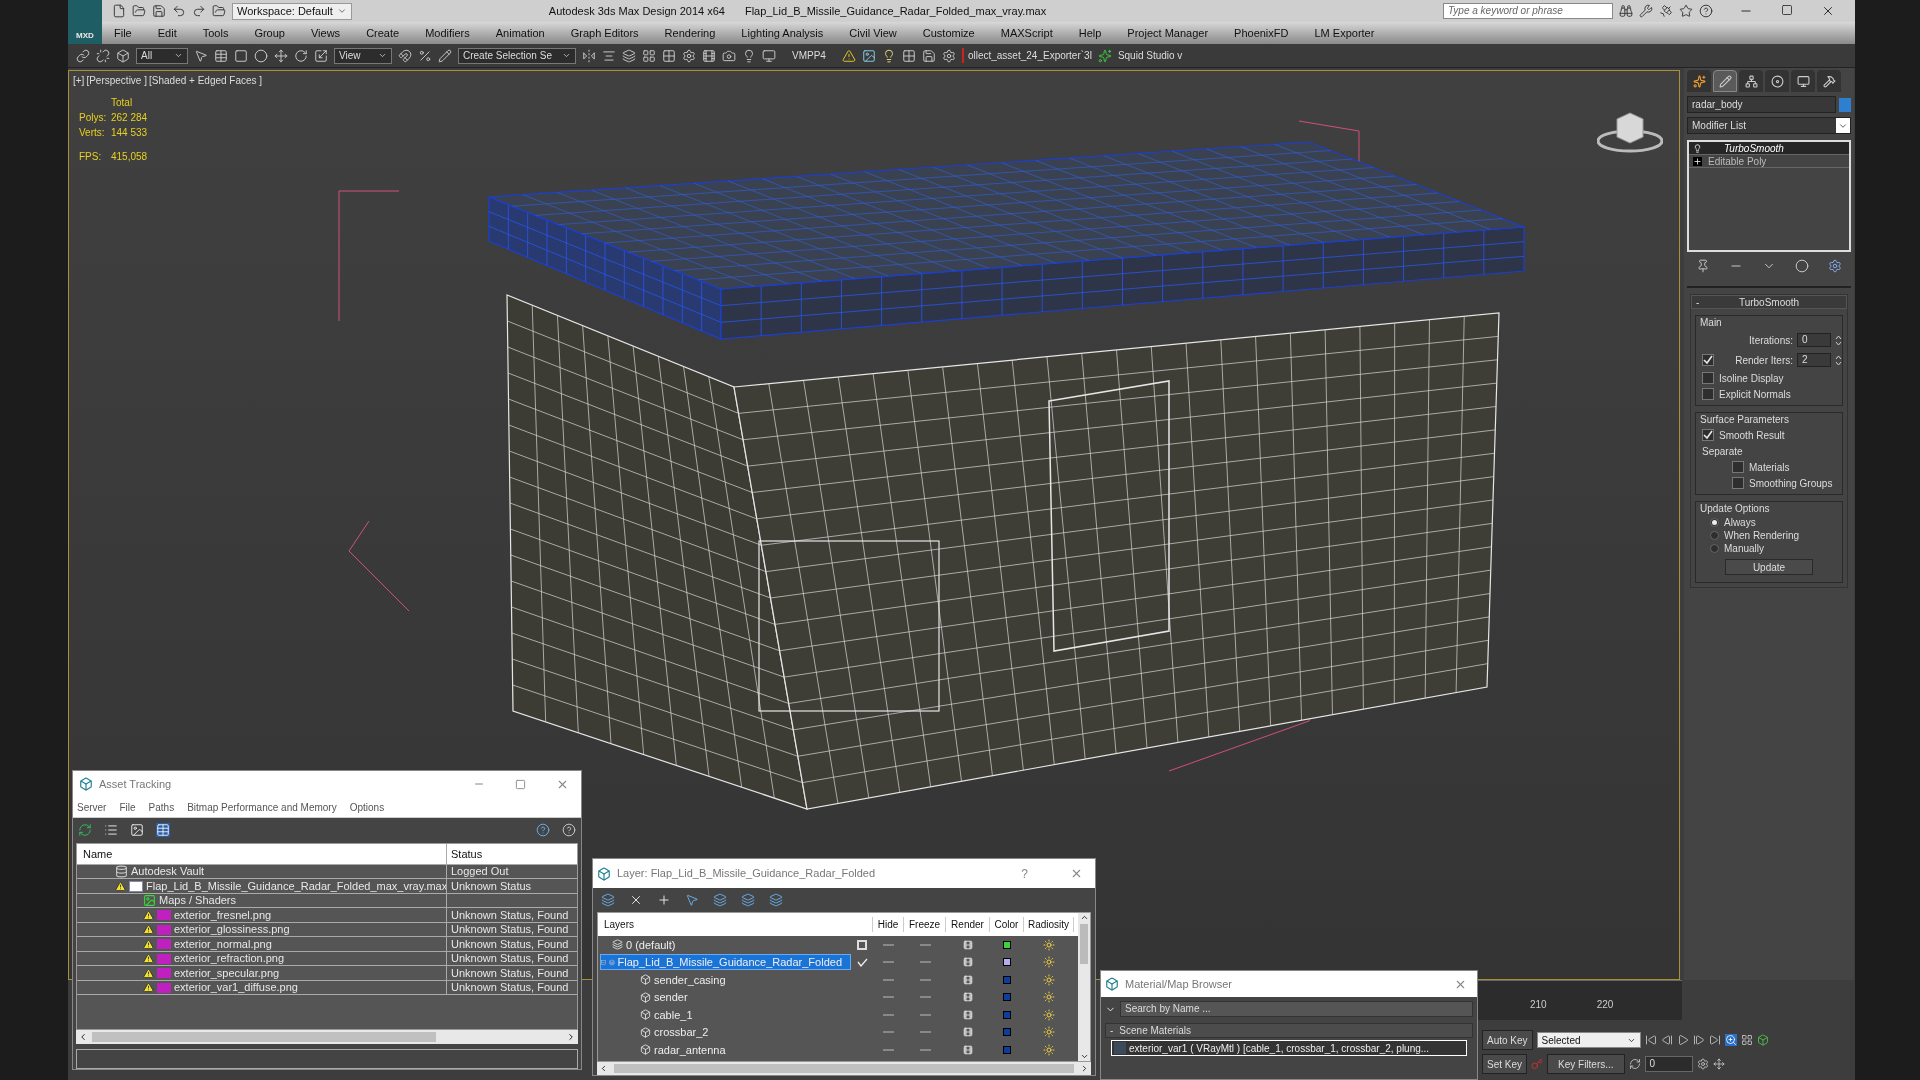 The image size is (1920, 1080). What do you see at coordinates (447, 33) in the screenshot?
I see `menu-item: Modifiers` at bounding box center [447, 33].